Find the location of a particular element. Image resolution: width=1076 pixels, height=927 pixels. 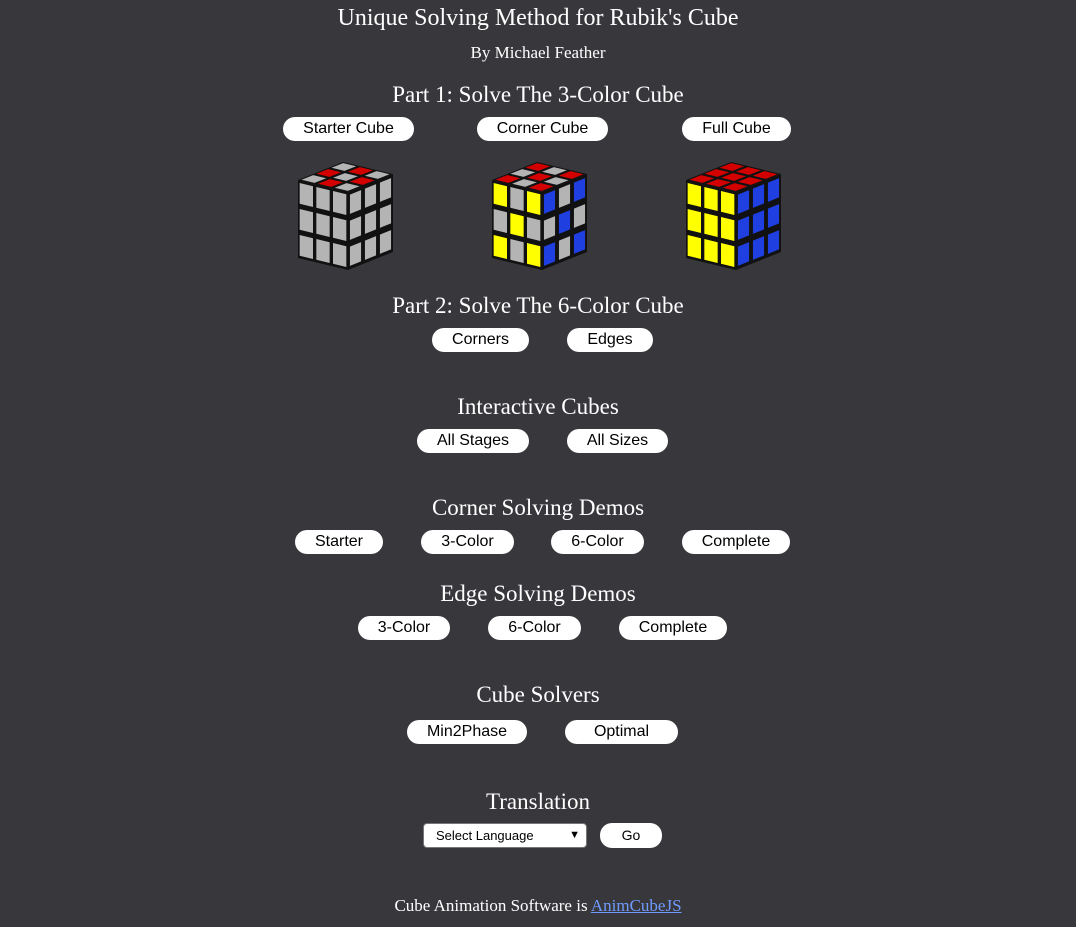

part1-heading: Part 1: Solve The 3-Color Cube is located at coordinates (538, 94).